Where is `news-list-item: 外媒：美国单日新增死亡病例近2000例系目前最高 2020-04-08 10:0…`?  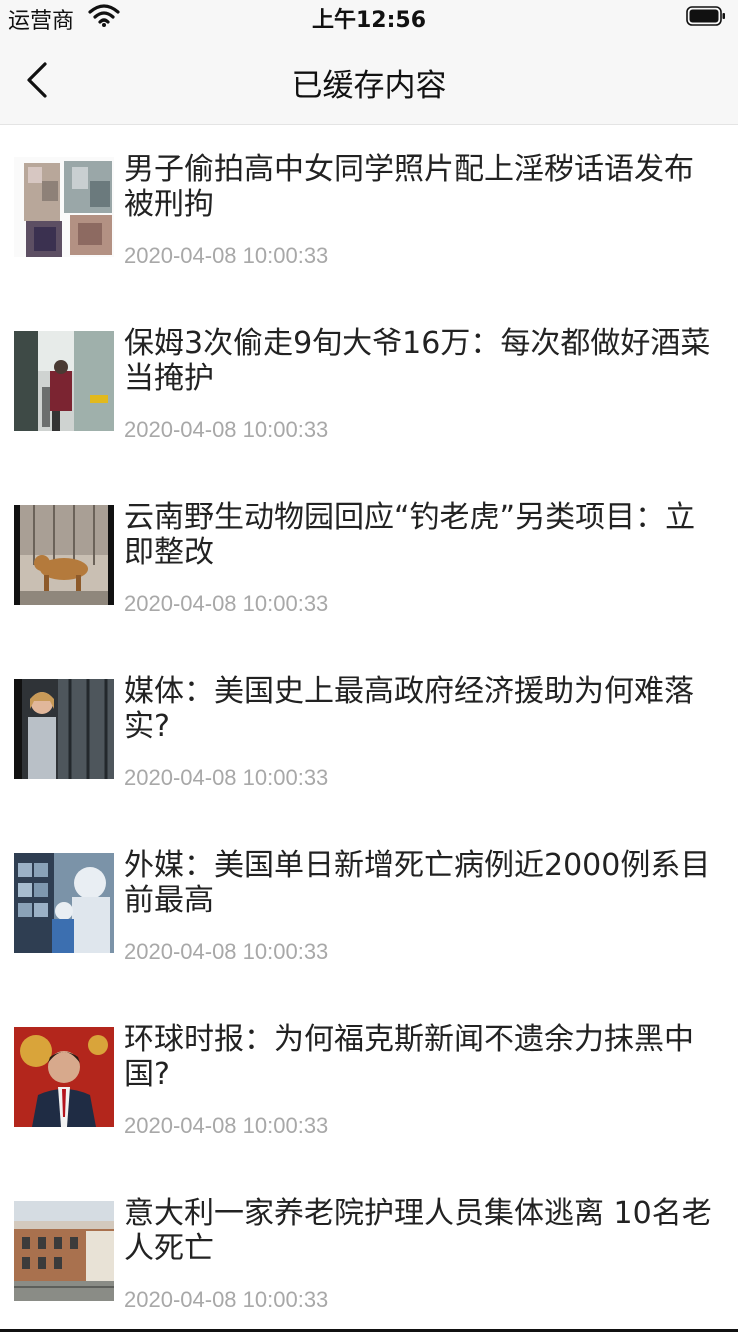 news-list-item: 外媒：美国单日新增死亡病例近2000例系目前最高 2020-04-08 10:0… is located at coordinates (369, 908).